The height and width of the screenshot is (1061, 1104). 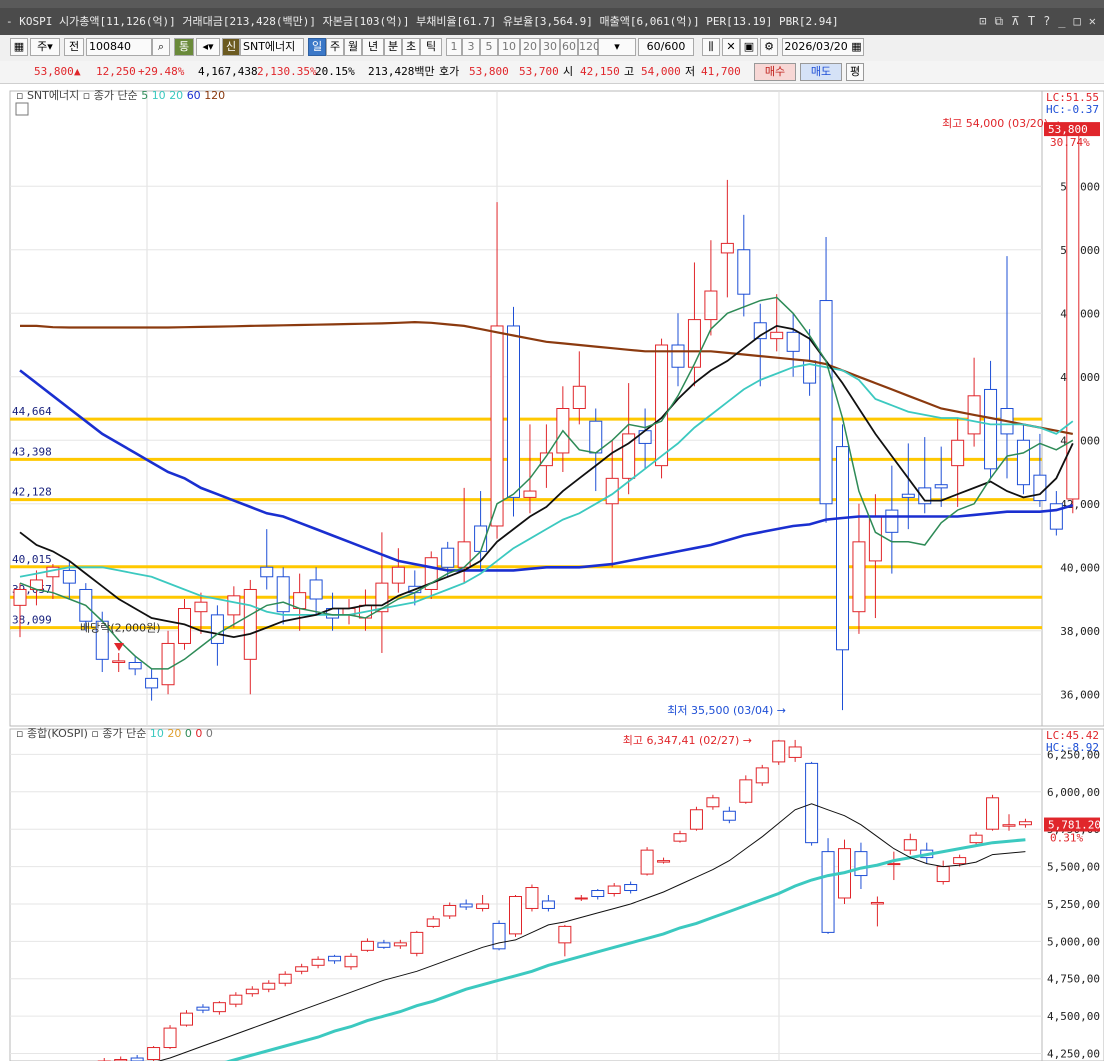 I want to click on current-pct-label: 30.74%, so click(x=1070, y=142).